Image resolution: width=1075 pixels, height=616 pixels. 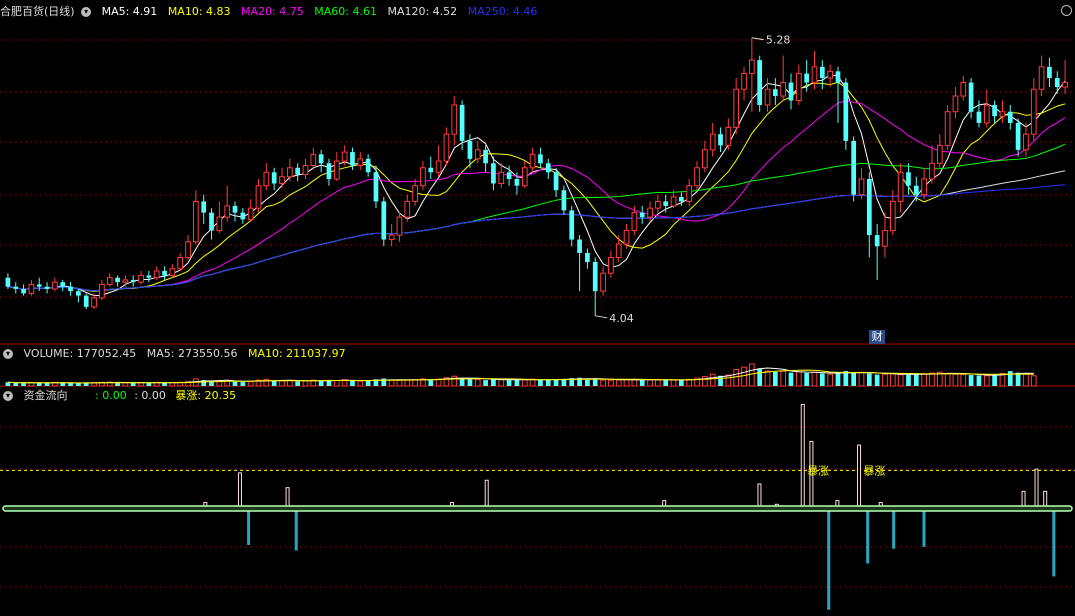 What do you see at coordinates (520, 375) in the screenshot?
I see `volume-ma5-line` at bounding box center [520, 375].